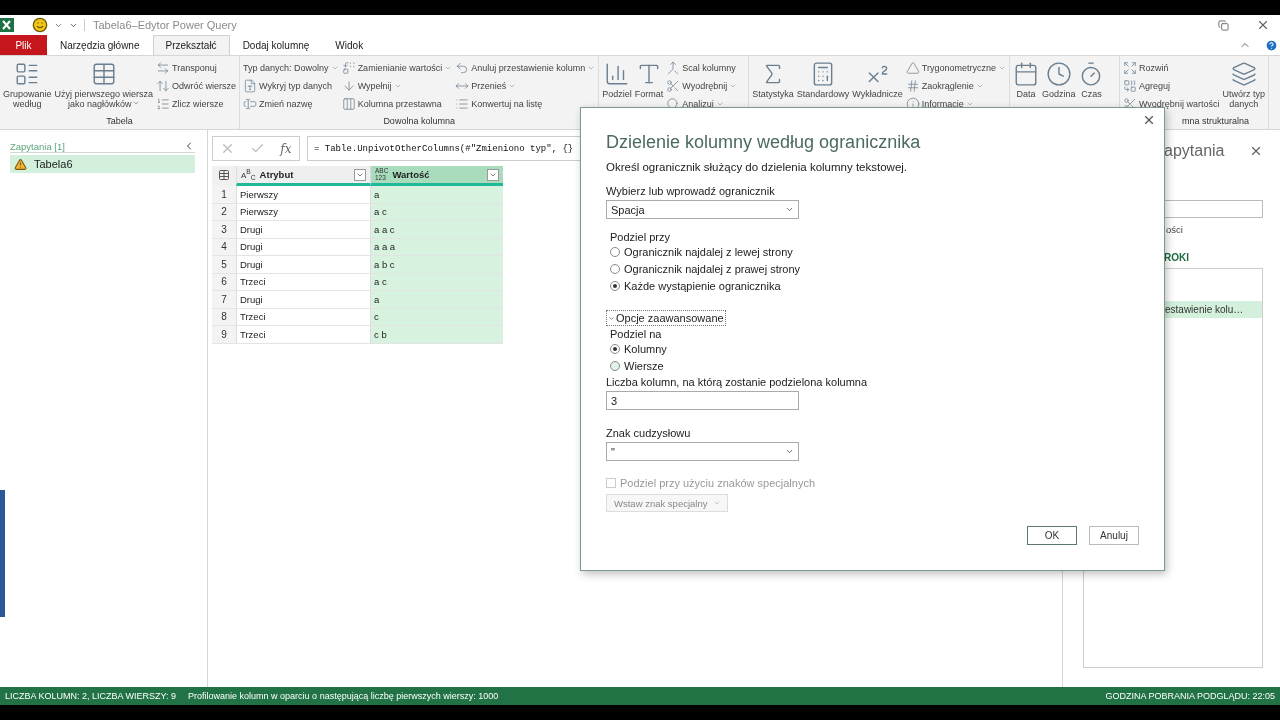 Image resolution: width=1280 pixels, height=720 pixels. What do you see at coordinates (525, 67) in the screenshot?
I see `ribbon-button: Anuluj przestawienie kolumn` at bounding box center [525, 67].